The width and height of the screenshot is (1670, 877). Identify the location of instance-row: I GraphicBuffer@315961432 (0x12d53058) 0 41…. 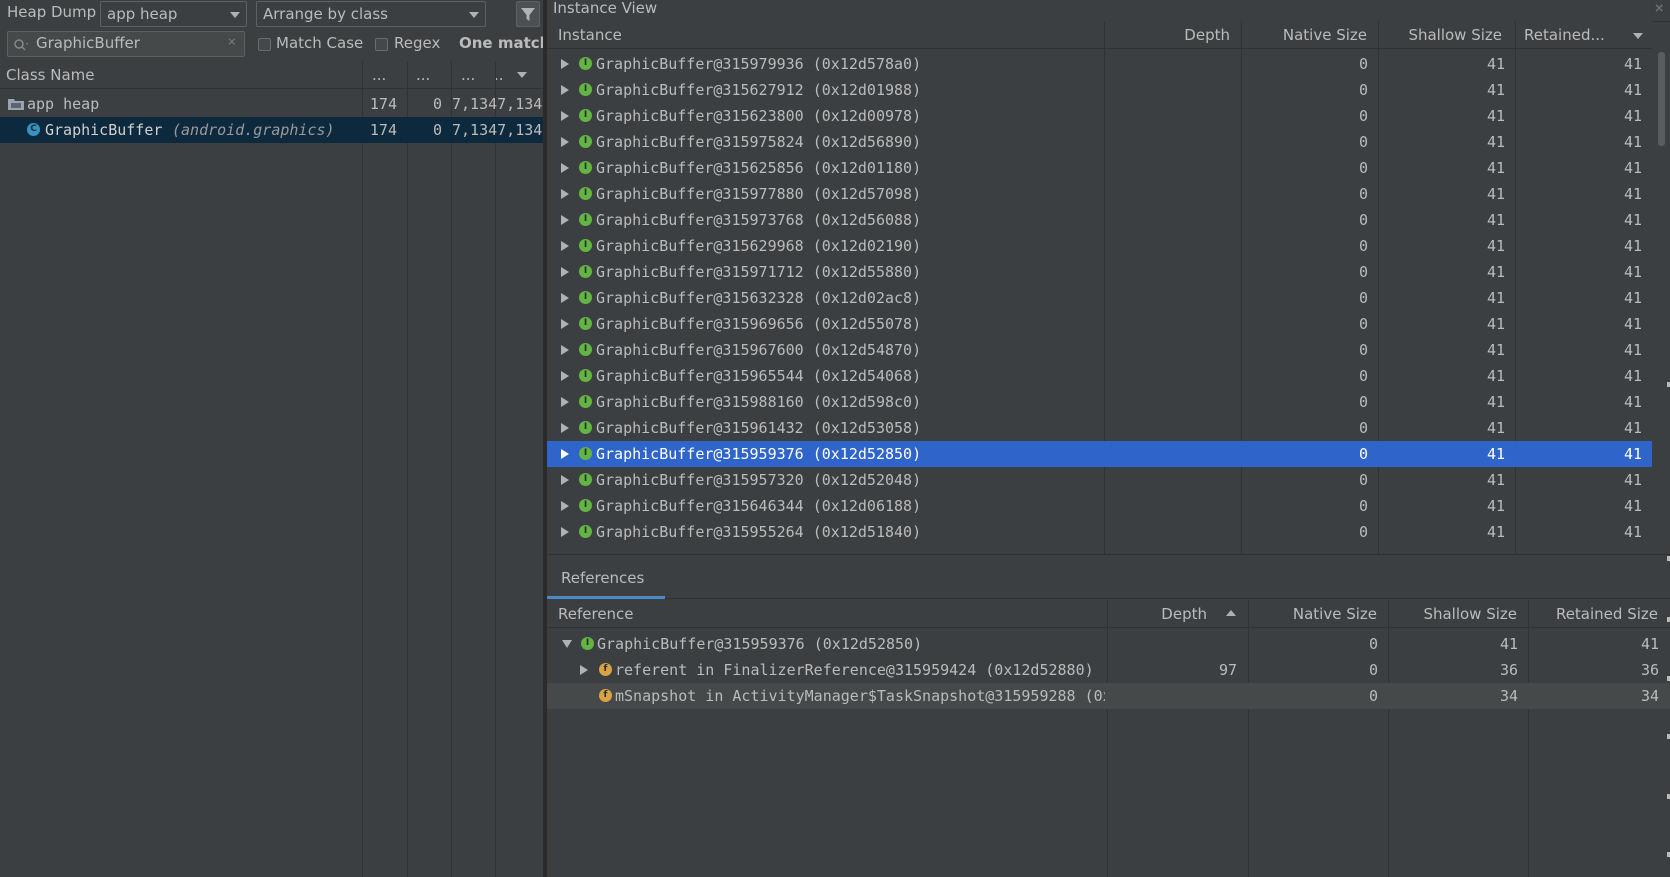
(1099, 428).